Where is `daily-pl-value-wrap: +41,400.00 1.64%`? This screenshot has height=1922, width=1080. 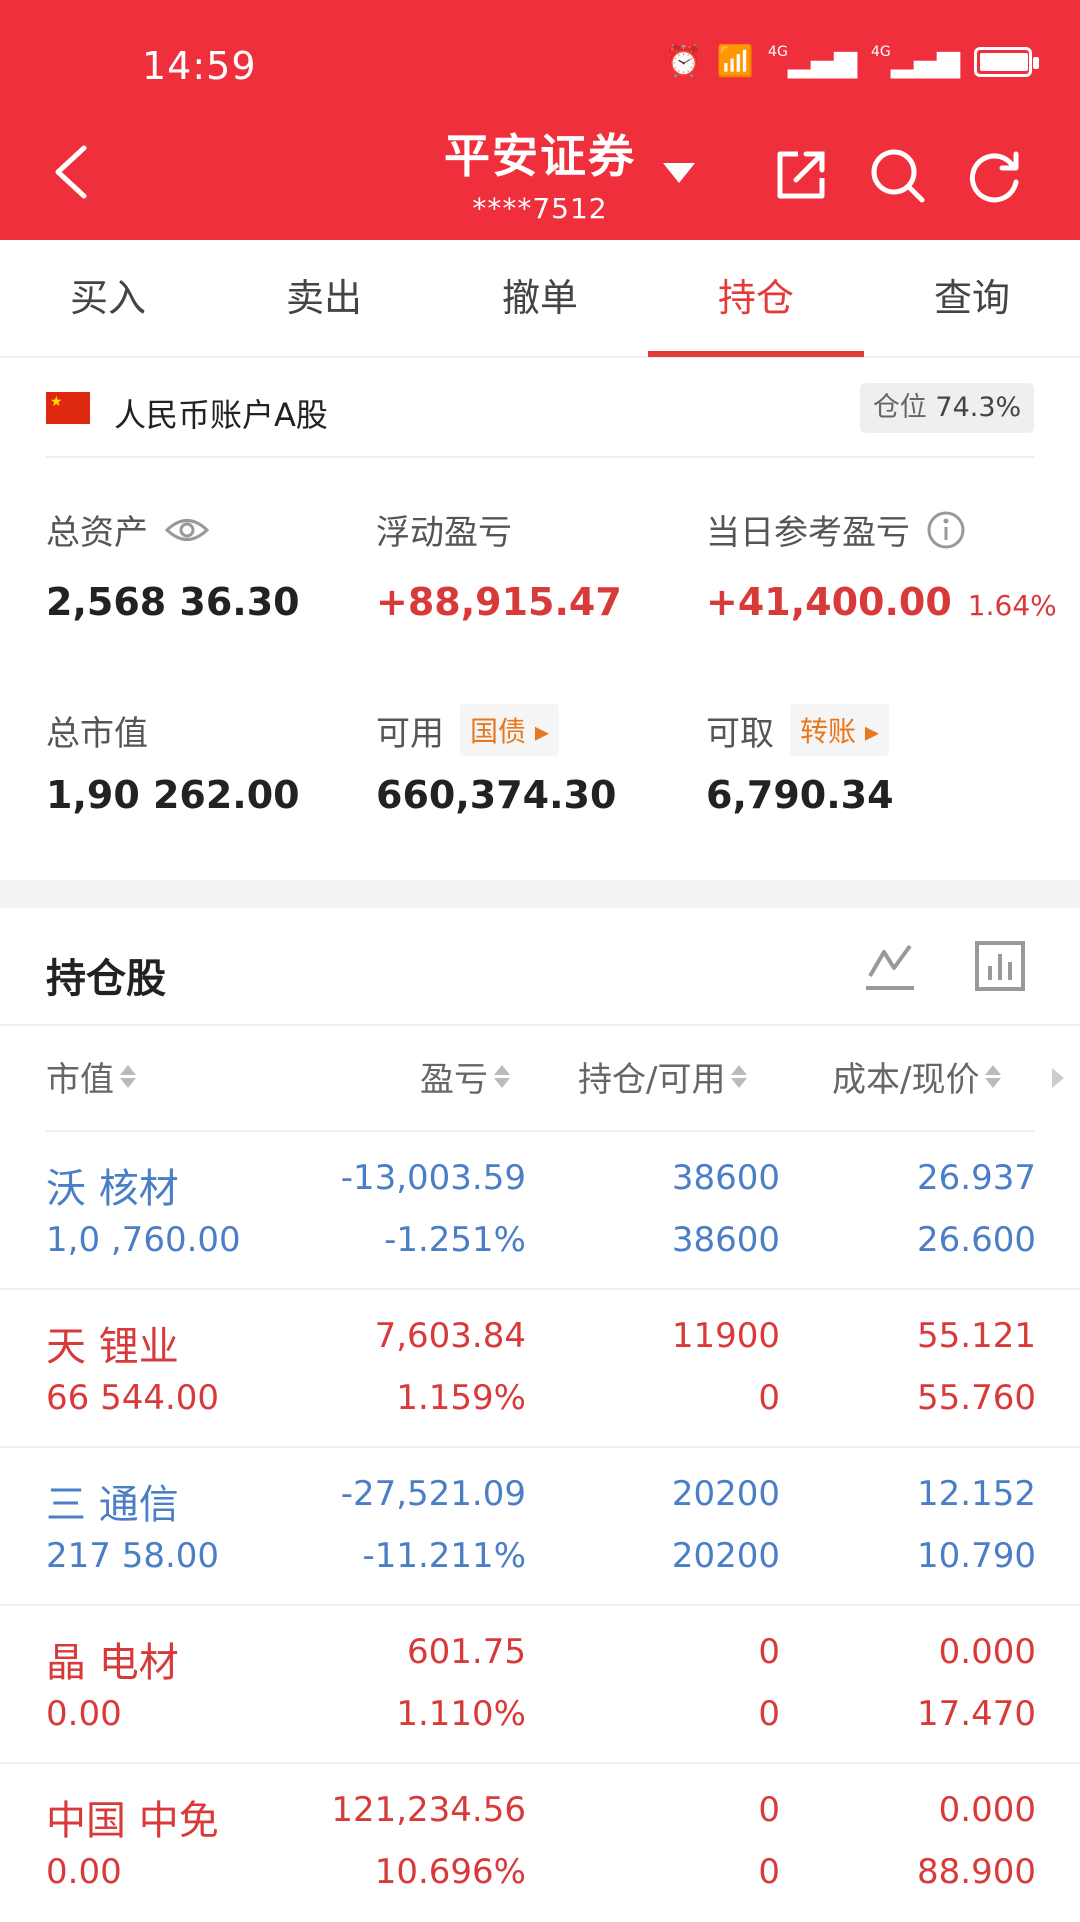
daily-pl-value-wrap: +41,400.00 1.64% is located at coordinates (881, 602).